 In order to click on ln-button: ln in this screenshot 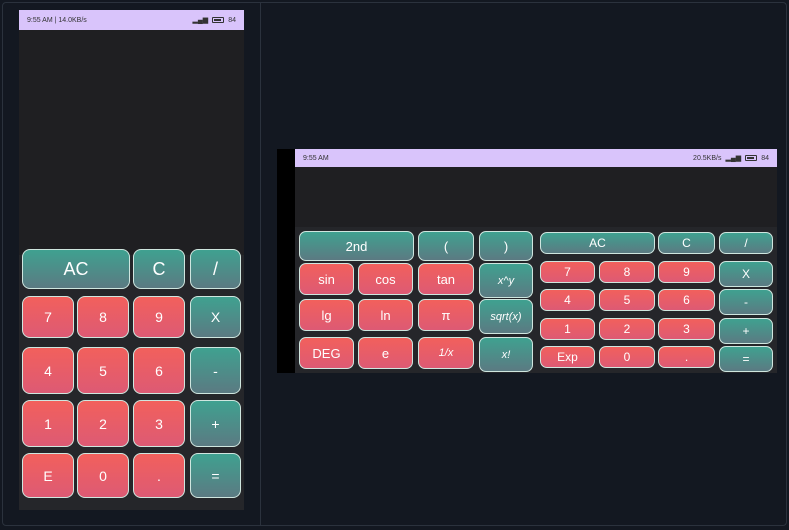, I will do `click(385, 315)`.